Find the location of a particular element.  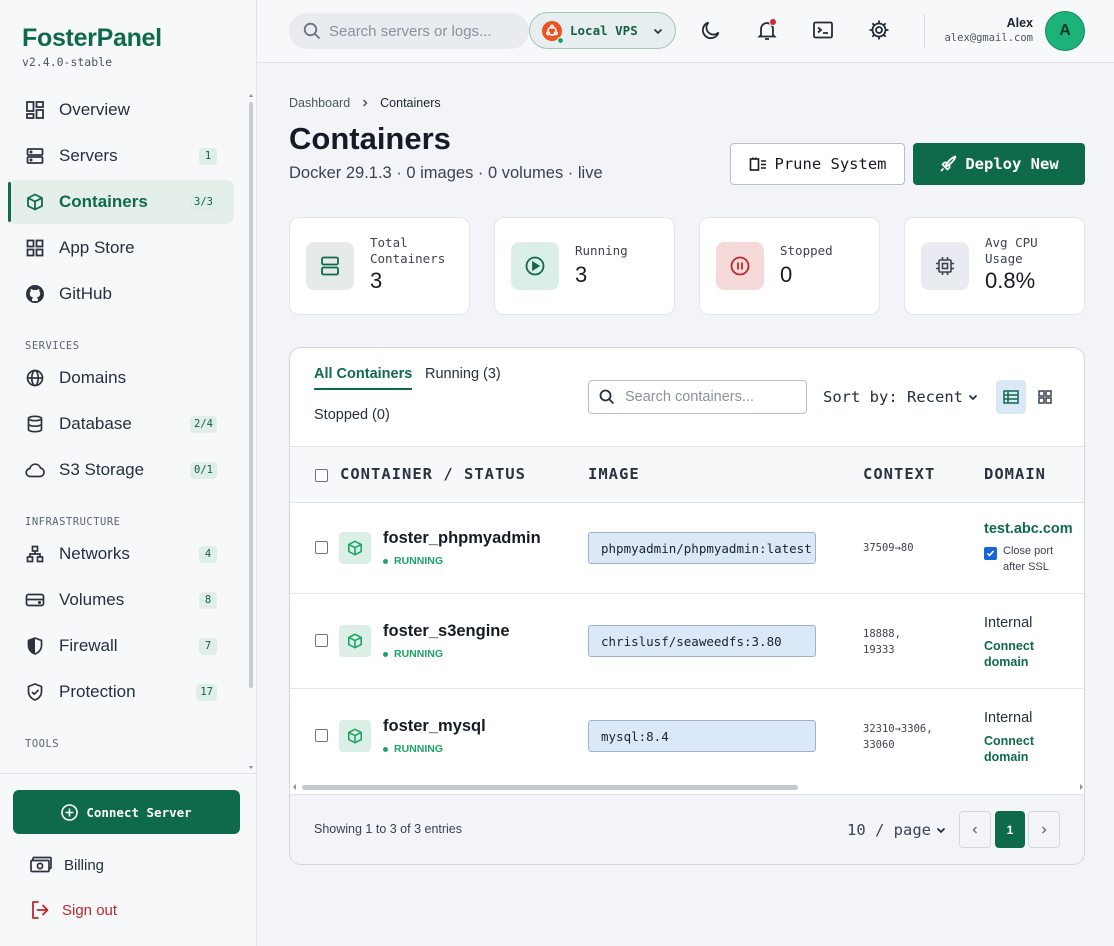

grid-view-button is located at coordinates (1045, 397).